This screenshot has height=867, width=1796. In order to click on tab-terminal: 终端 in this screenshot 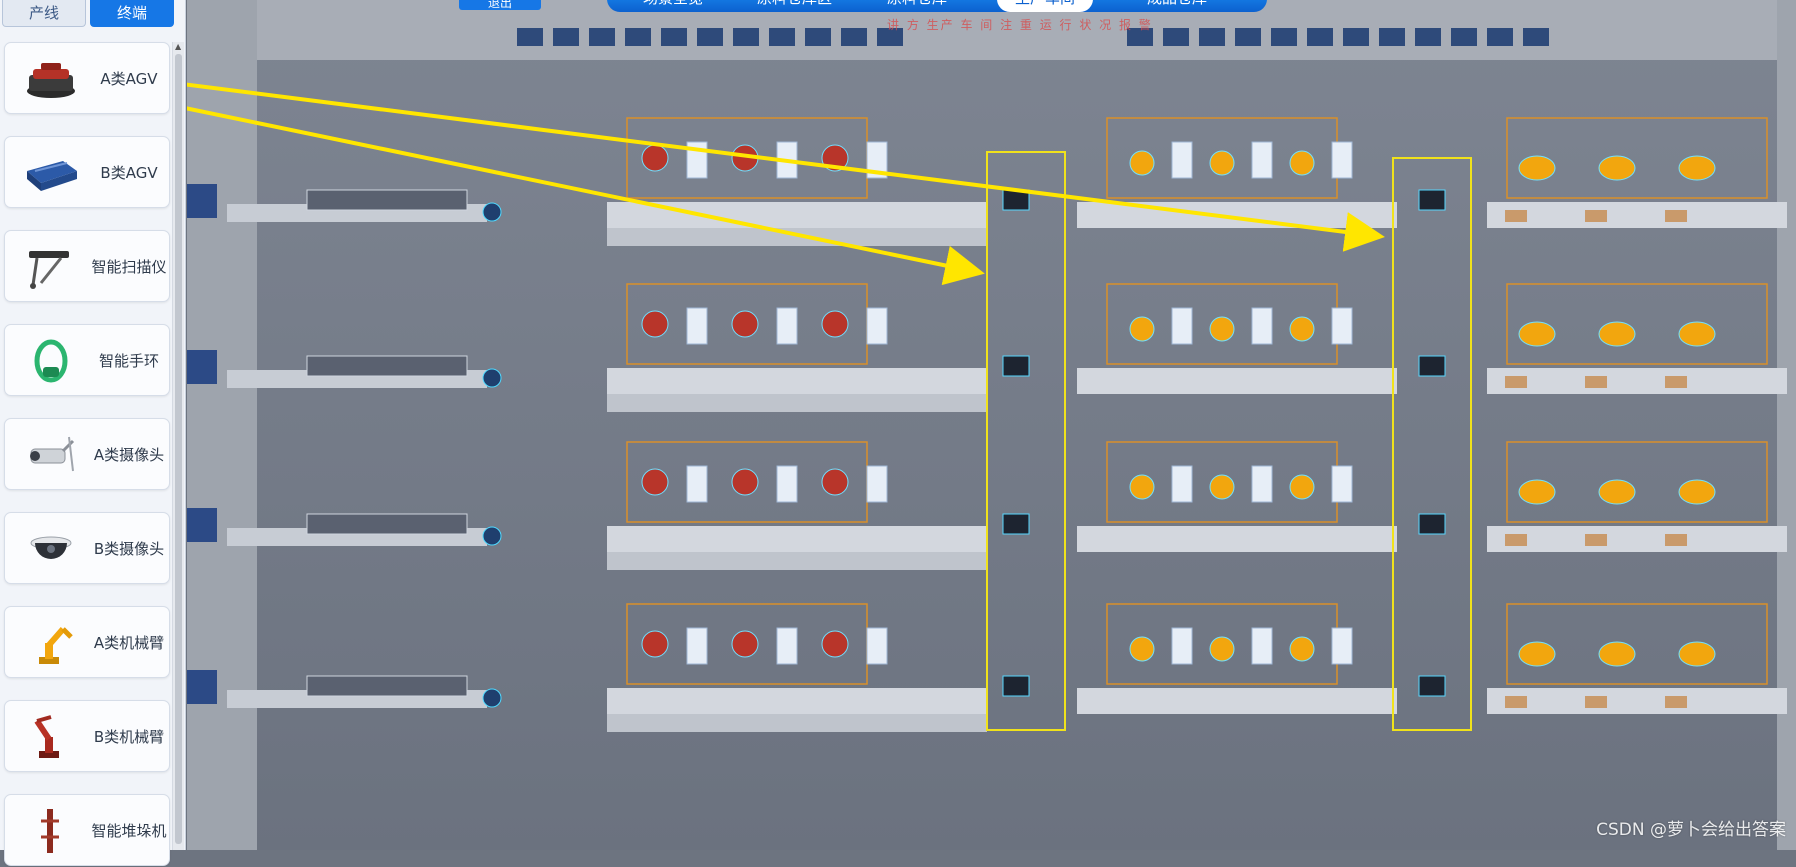, I will do `click(132, 13)`.